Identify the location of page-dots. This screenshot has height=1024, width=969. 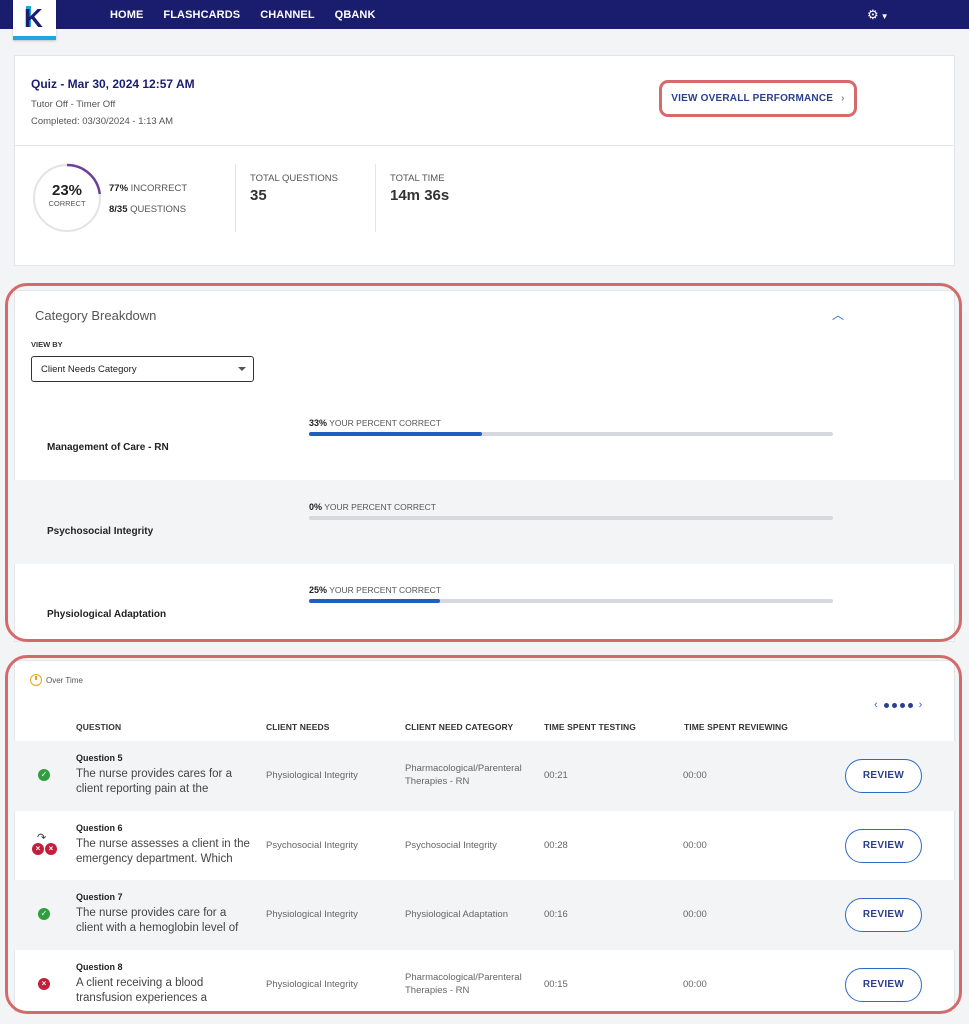
(898, 705).